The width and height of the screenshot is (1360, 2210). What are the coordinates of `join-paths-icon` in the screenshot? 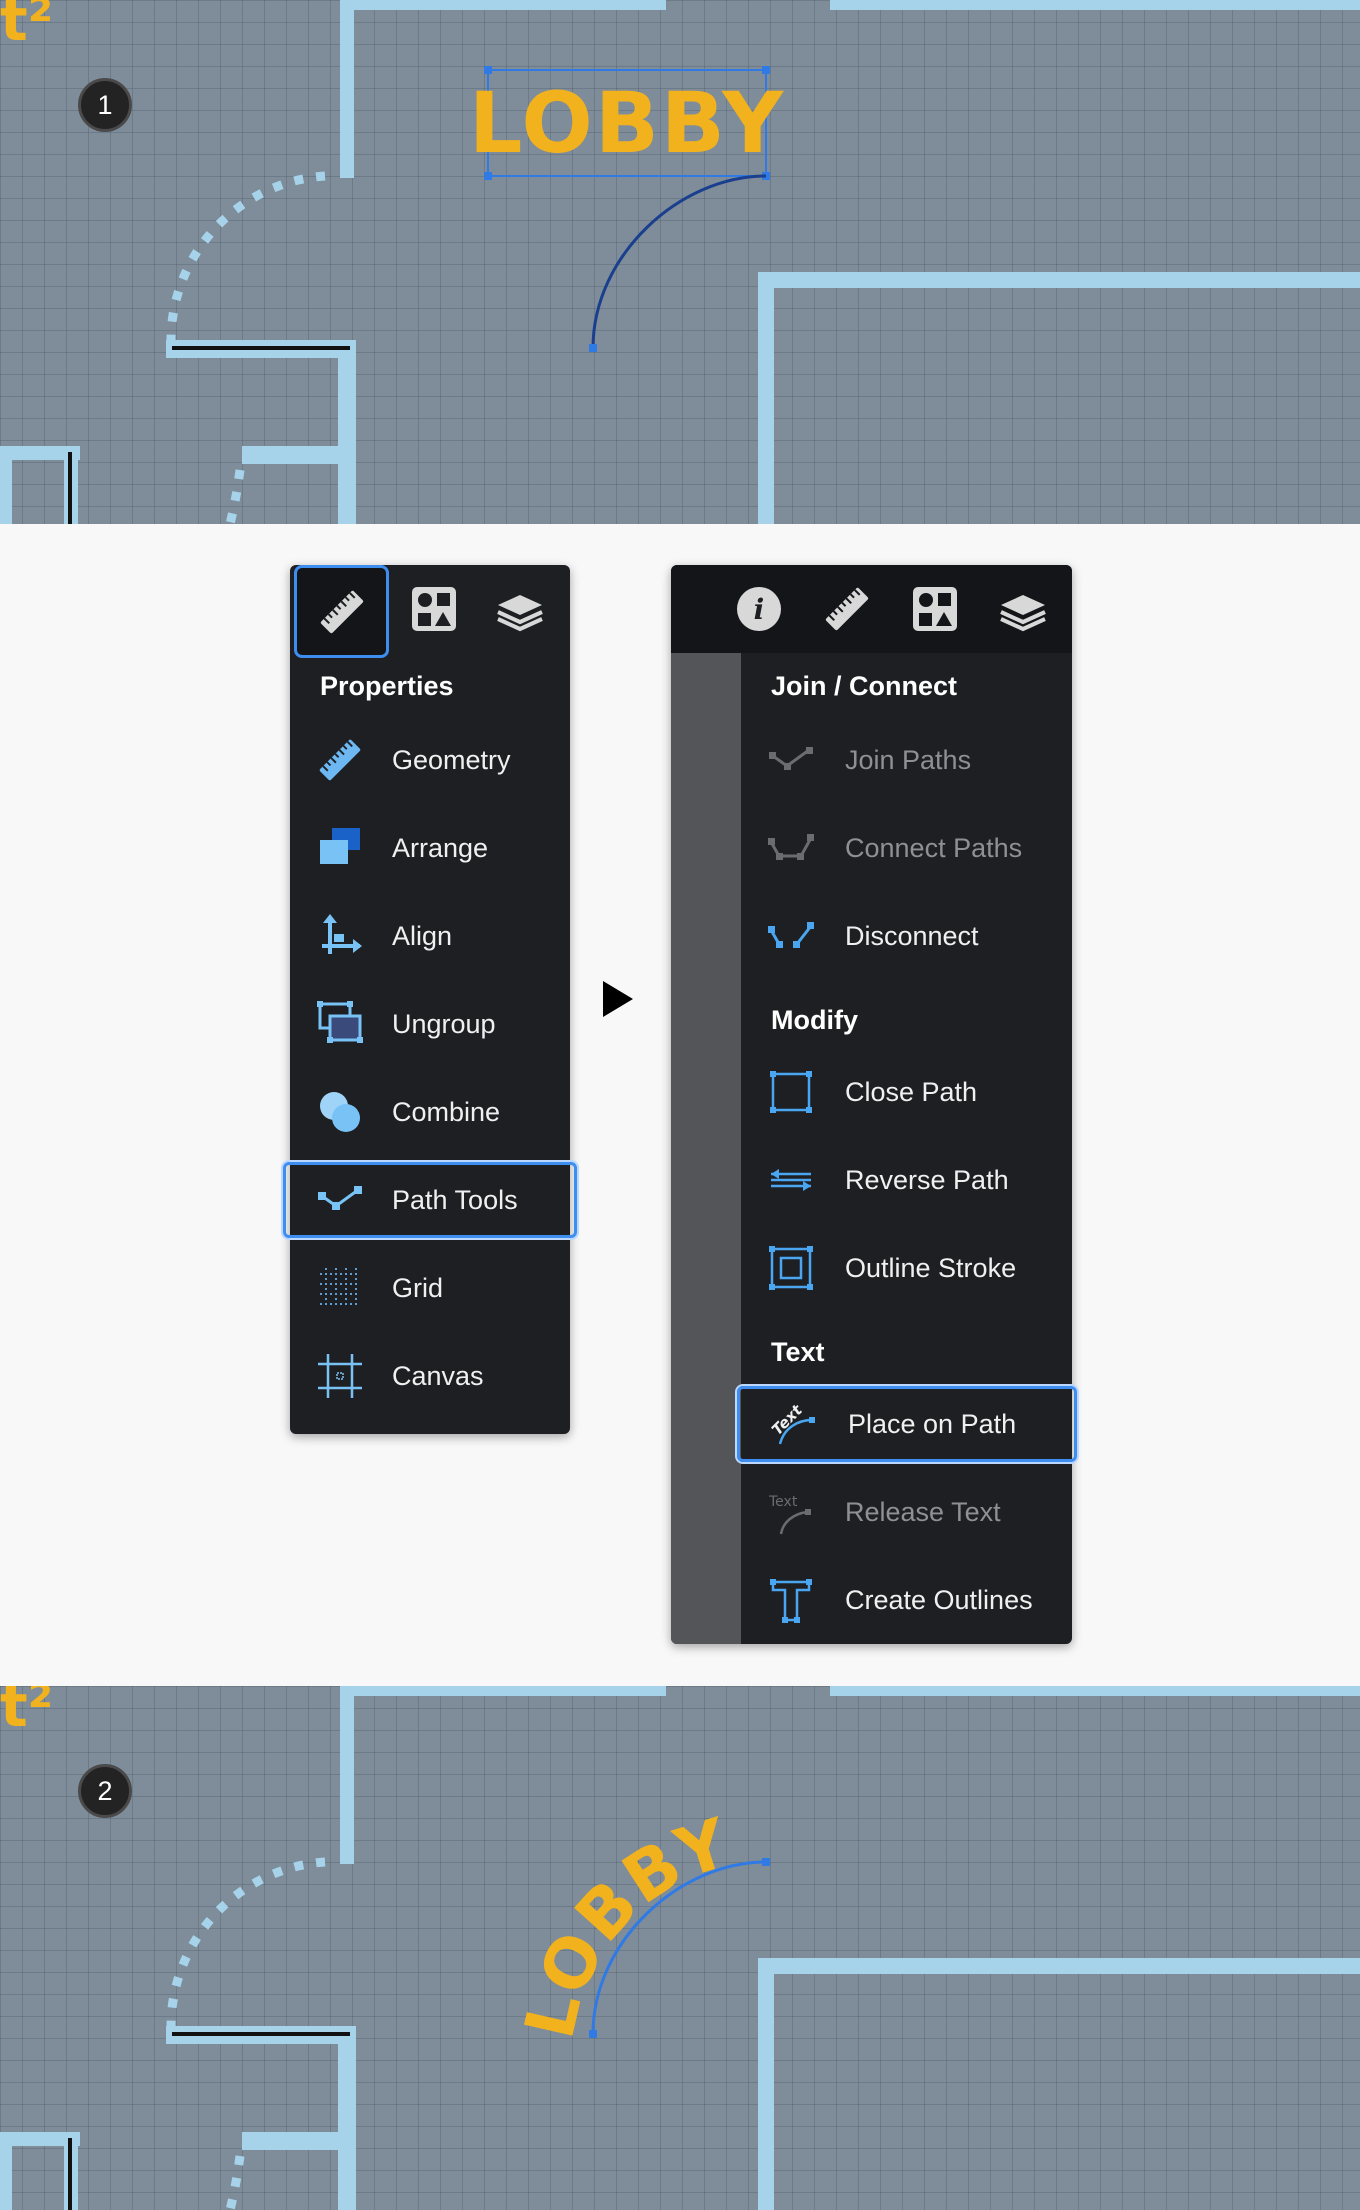 It's located at (791, 760).